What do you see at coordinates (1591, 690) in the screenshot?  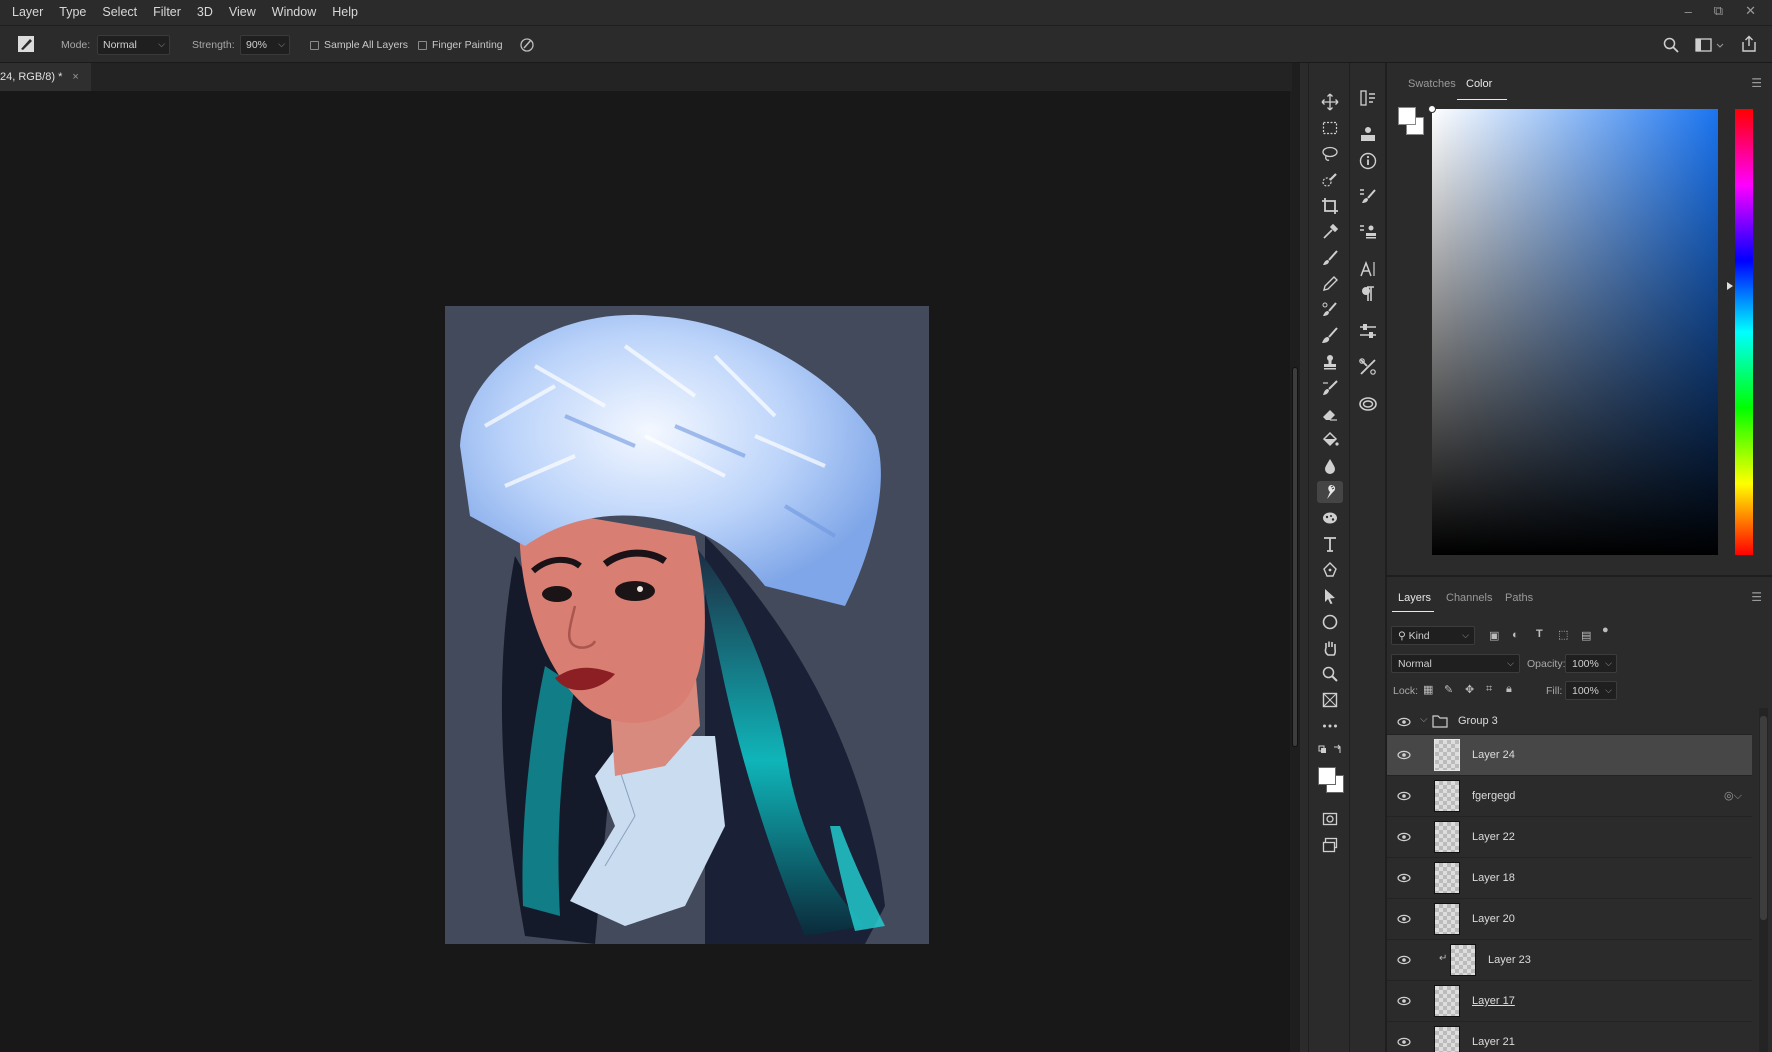 I see `fill-input: 100% ⌵` at bounding box center [1591, 690].